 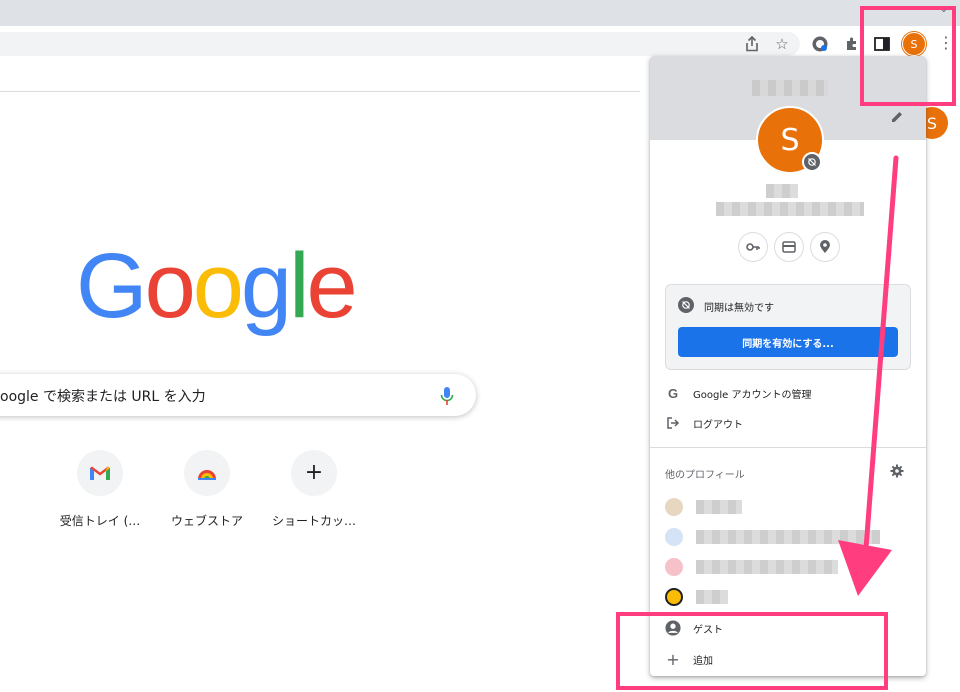 What do you see at coordinates (314, 473) in the screenshot?
I see `plus-icon: +` at bounding box center [314, 473].